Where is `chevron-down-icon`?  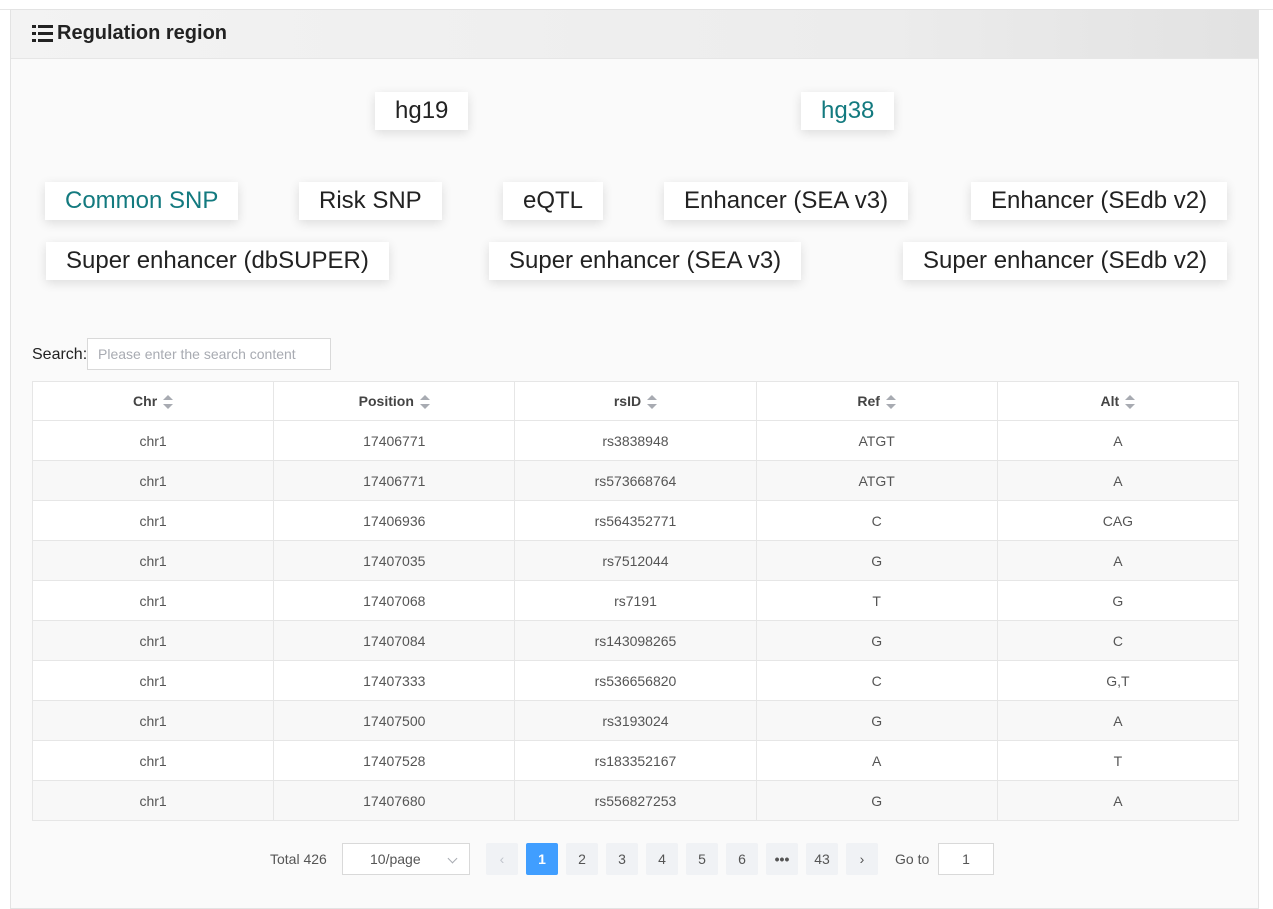 chevron-down-icon is located at coordinates (452, 858).